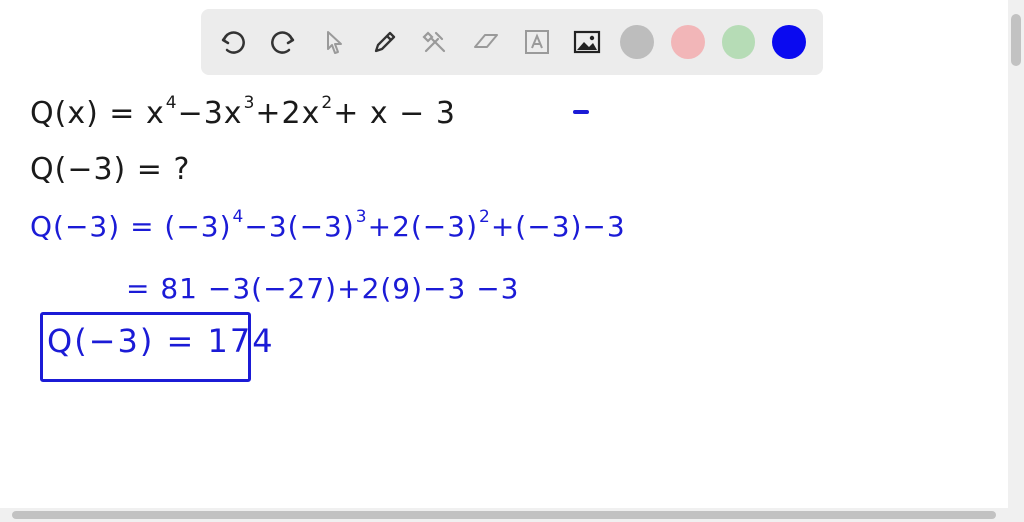 The image size is (1024, 522). I want to click on horizontal-scroll-thumb, so click(504, 515).